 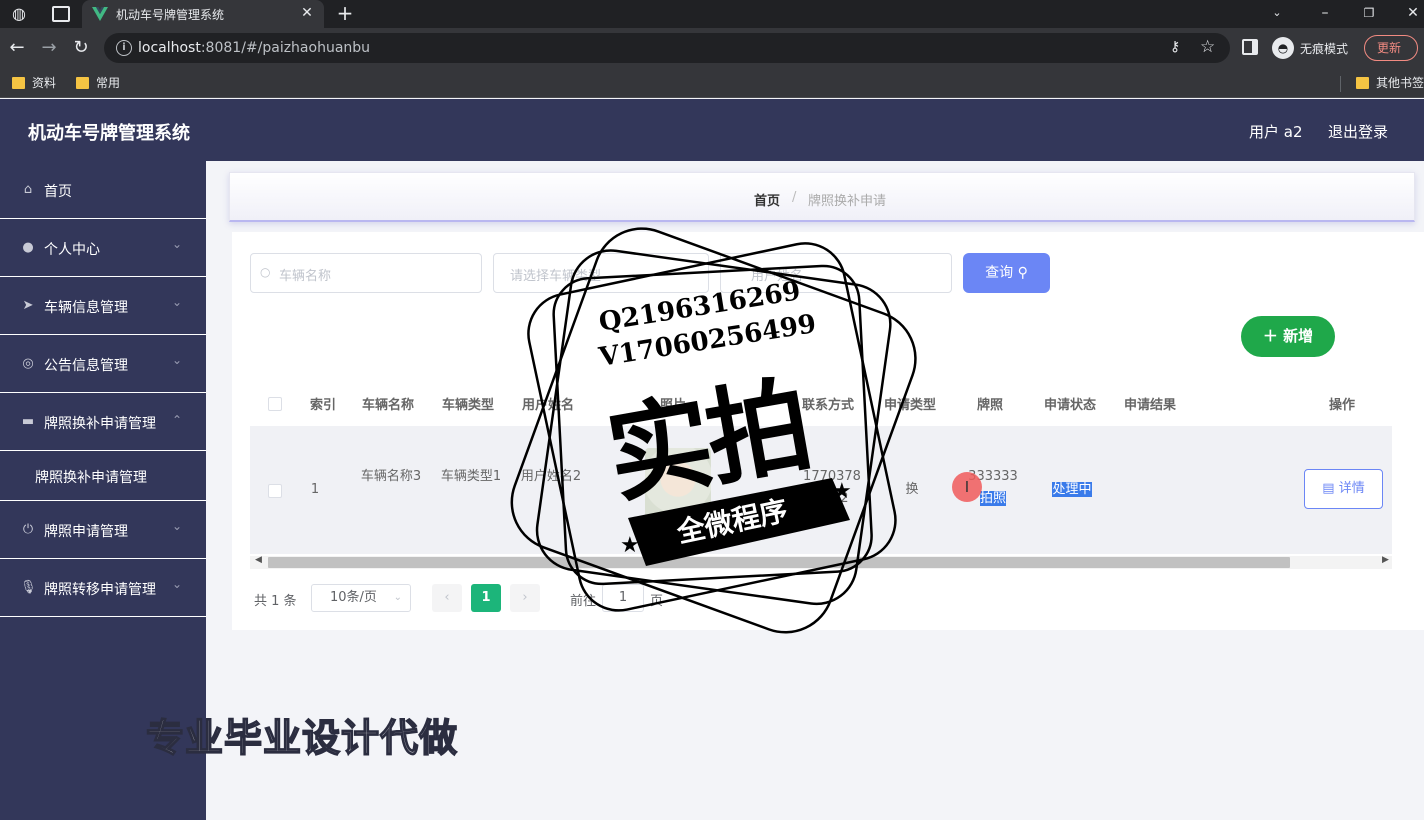 I want to click on detail-button: ▤ 详情, so click(x=1343, y=489).